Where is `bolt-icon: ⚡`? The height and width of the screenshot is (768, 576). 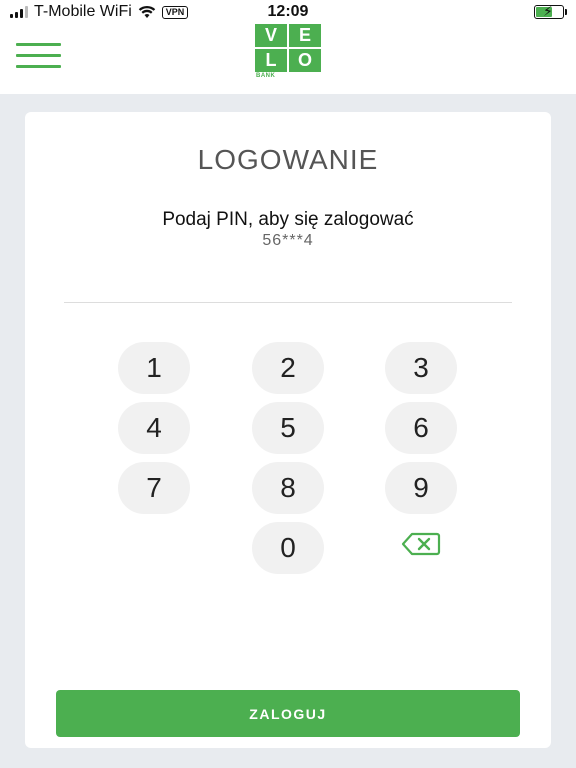 bolt-icon: ⚡ is located at coordinates (548, 11).